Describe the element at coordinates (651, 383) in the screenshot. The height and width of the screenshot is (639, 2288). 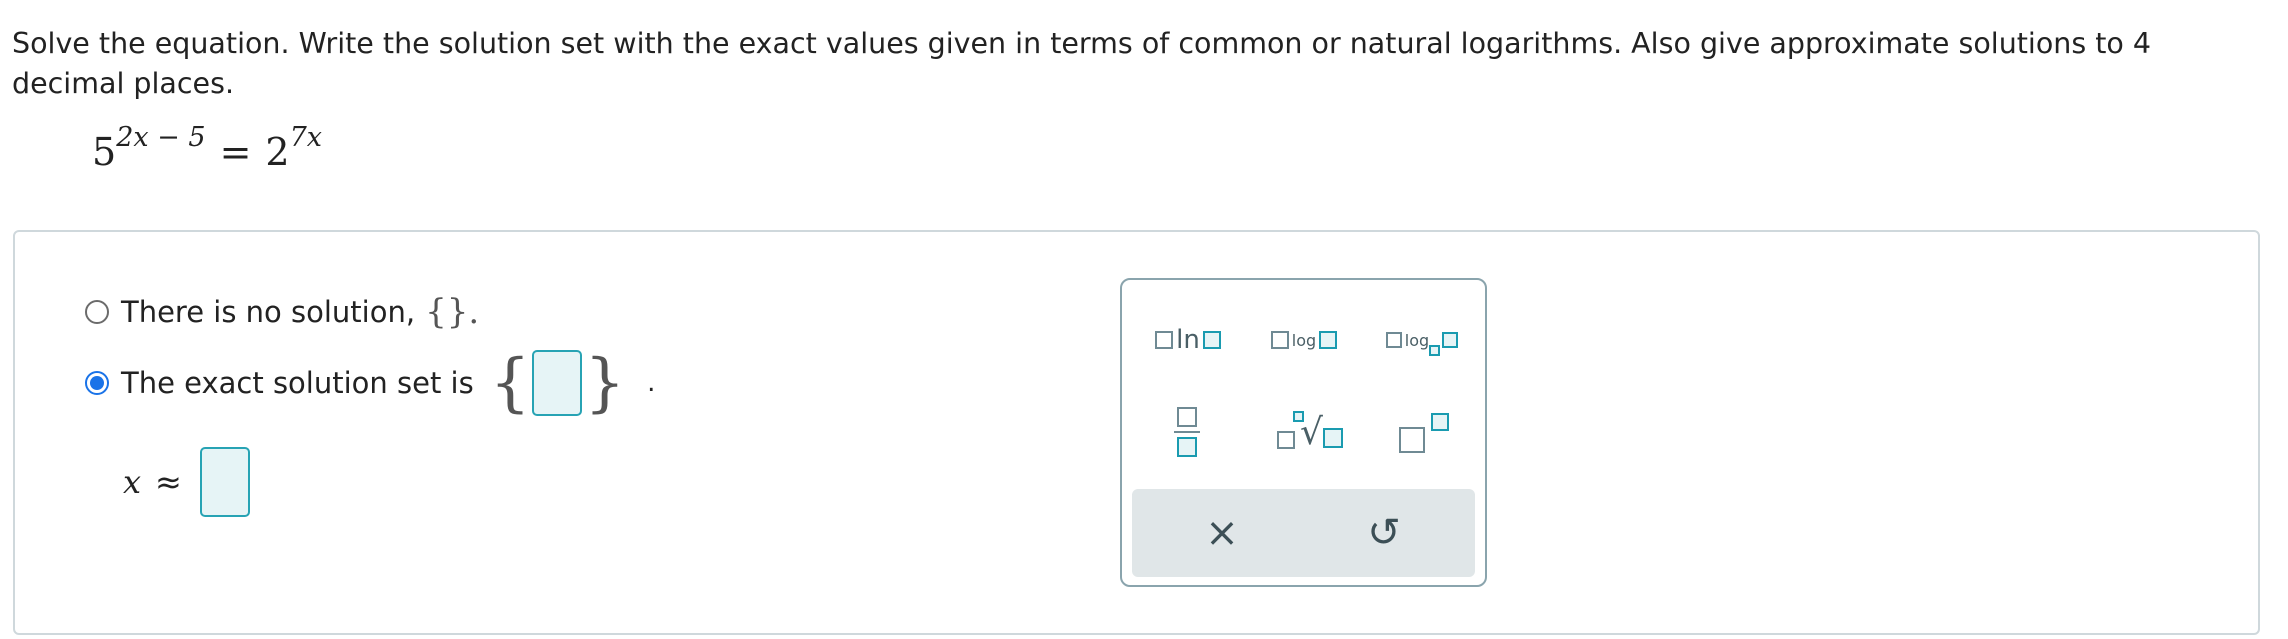
I see `period: .` at that location.